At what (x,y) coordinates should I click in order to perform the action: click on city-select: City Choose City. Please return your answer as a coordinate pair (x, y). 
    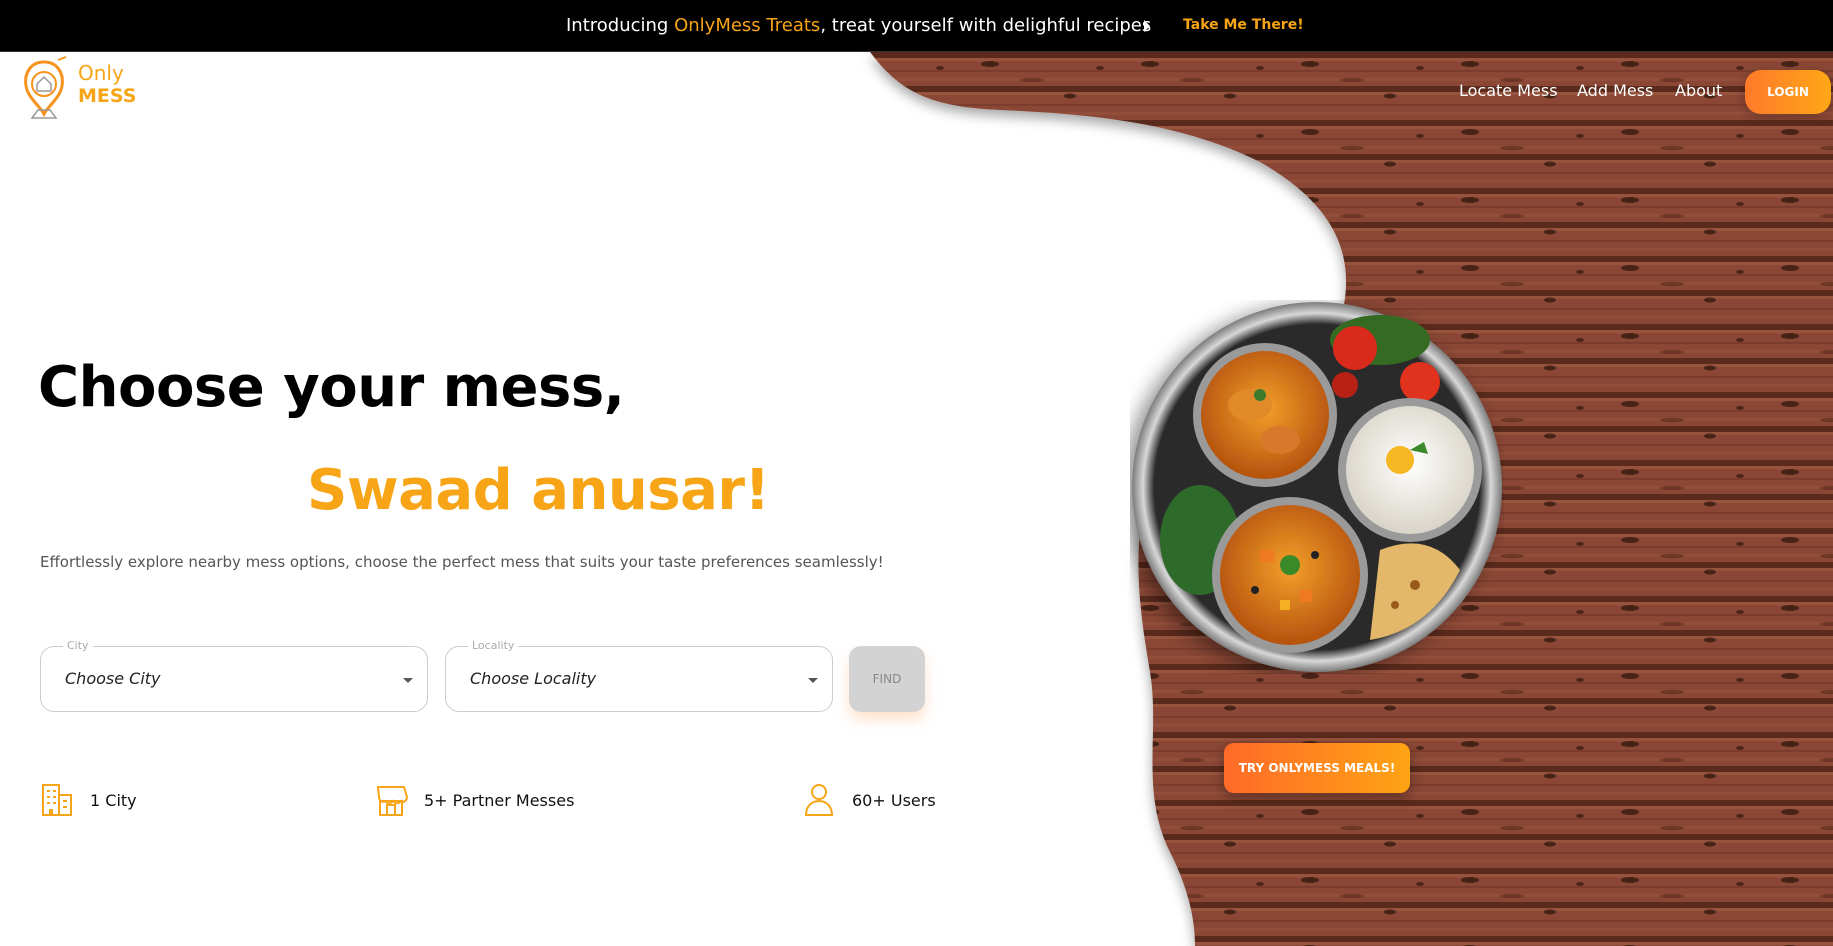
    Looking at the image, I should click on (234, 675).